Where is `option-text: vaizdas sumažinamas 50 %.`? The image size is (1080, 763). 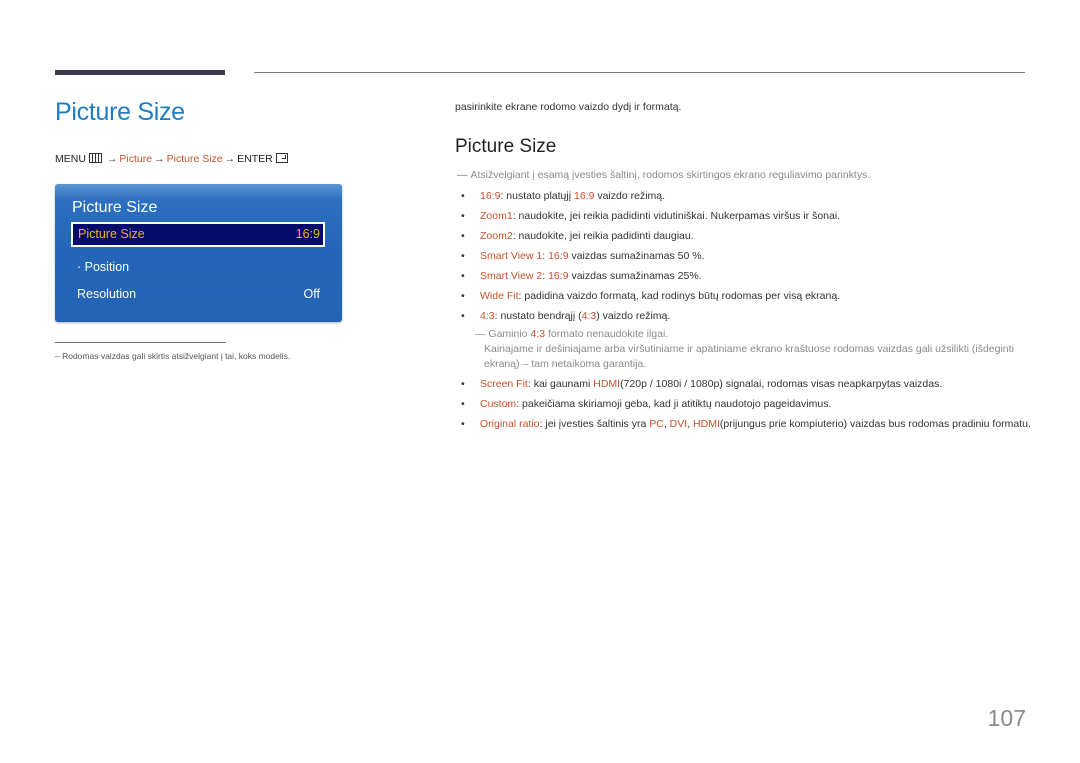 option-text: vaizdas sumažinamas 50 %. is located at coordinates (636, 256).